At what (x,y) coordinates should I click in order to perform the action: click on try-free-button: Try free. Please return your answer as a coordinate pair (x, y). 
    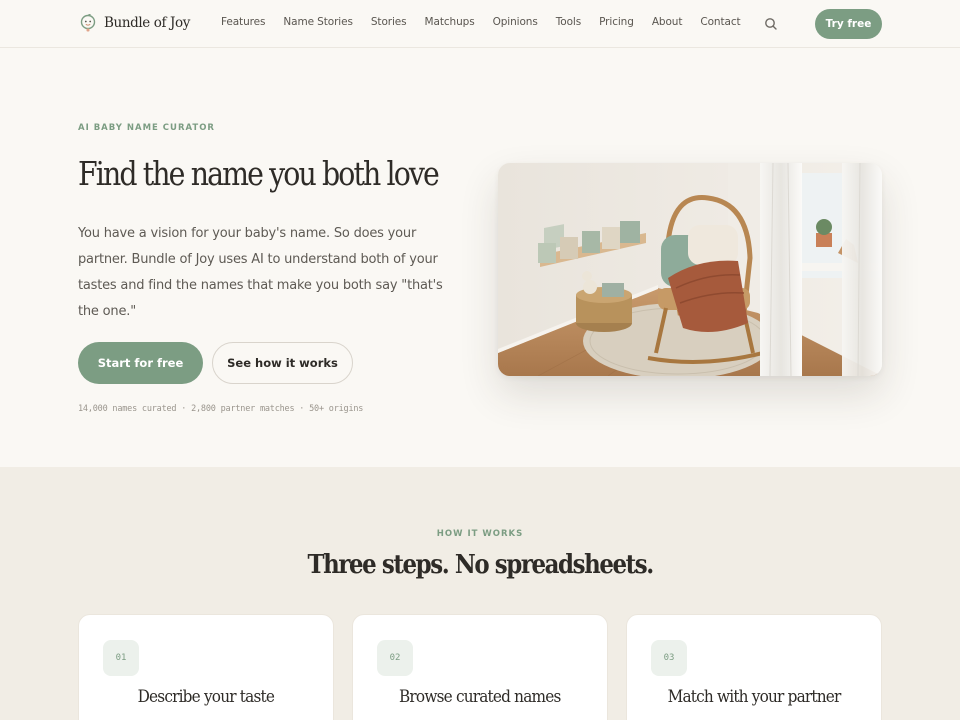
    Looking at the image, I should click on (848, 24).